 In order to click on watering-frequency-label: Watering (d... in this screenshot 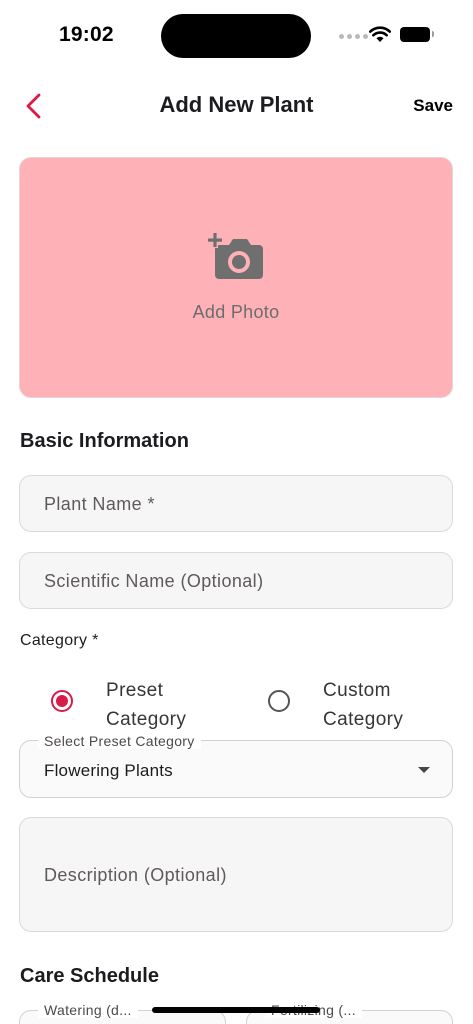, I will do `click(88, 1010)`.